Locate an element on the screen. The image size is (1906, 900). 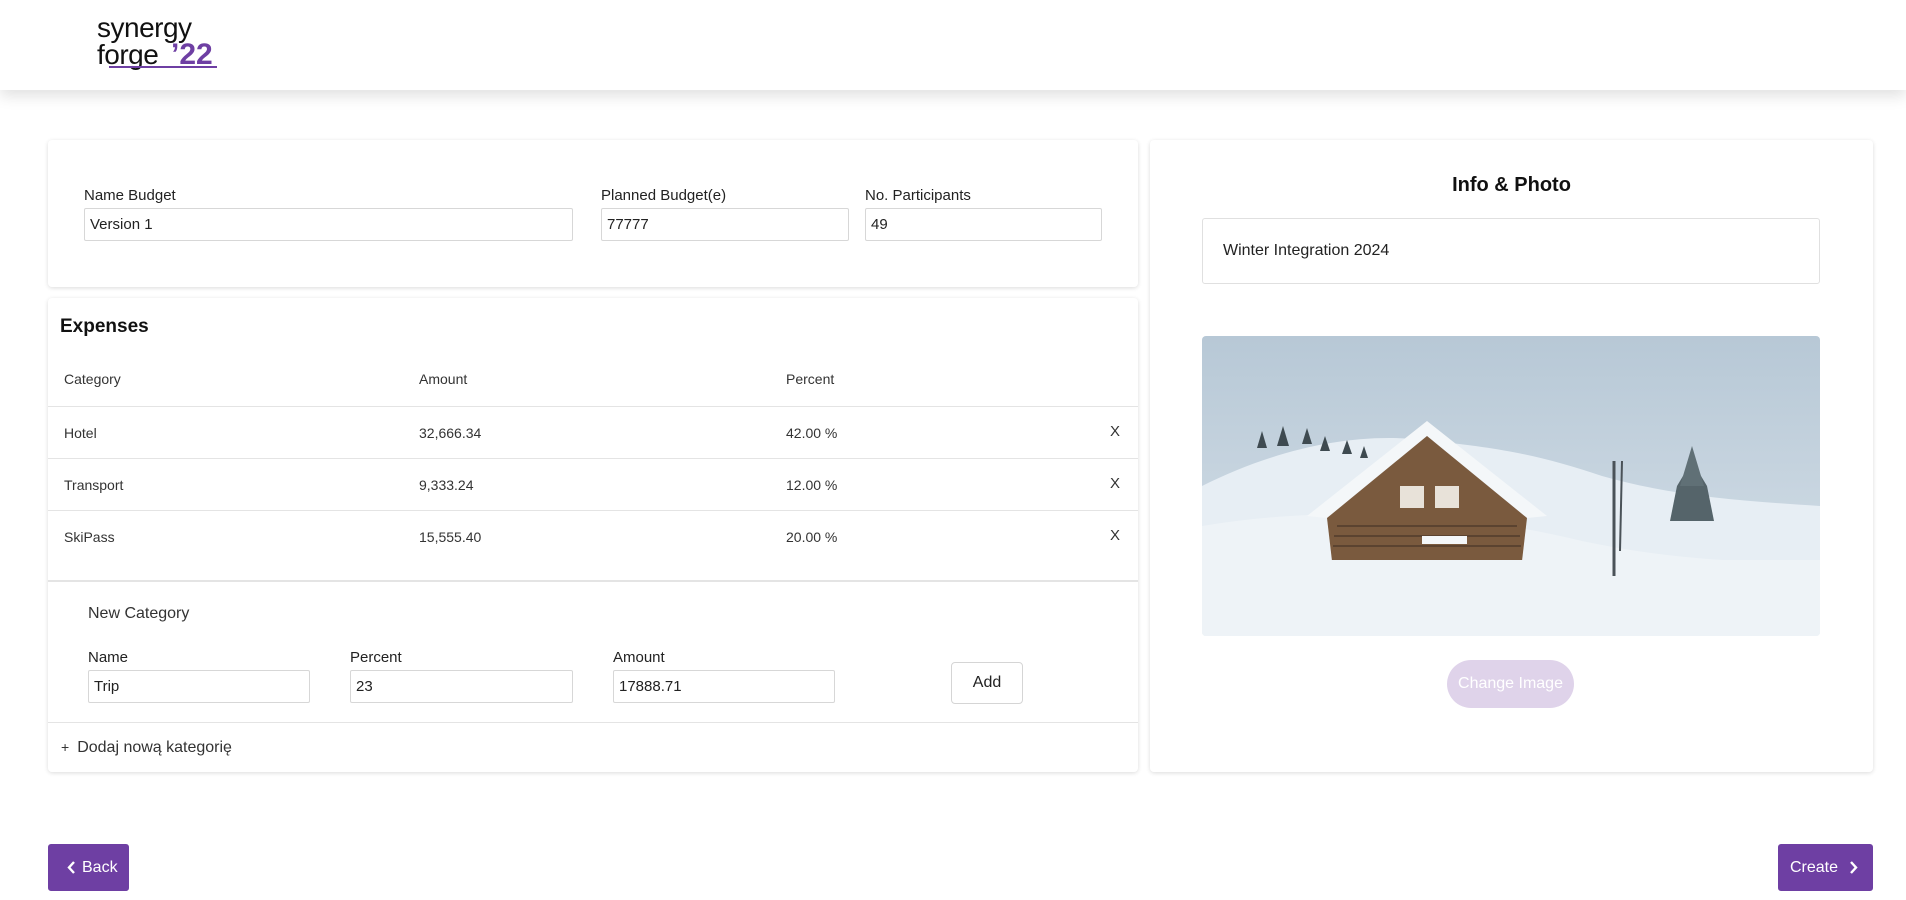
plus-icon: + is located at coordinates (65, 747).